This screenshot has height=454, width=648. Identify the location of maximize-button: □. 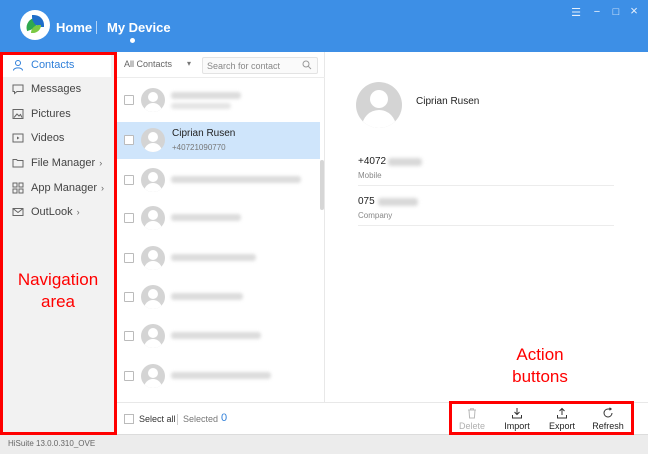
(616, 12).